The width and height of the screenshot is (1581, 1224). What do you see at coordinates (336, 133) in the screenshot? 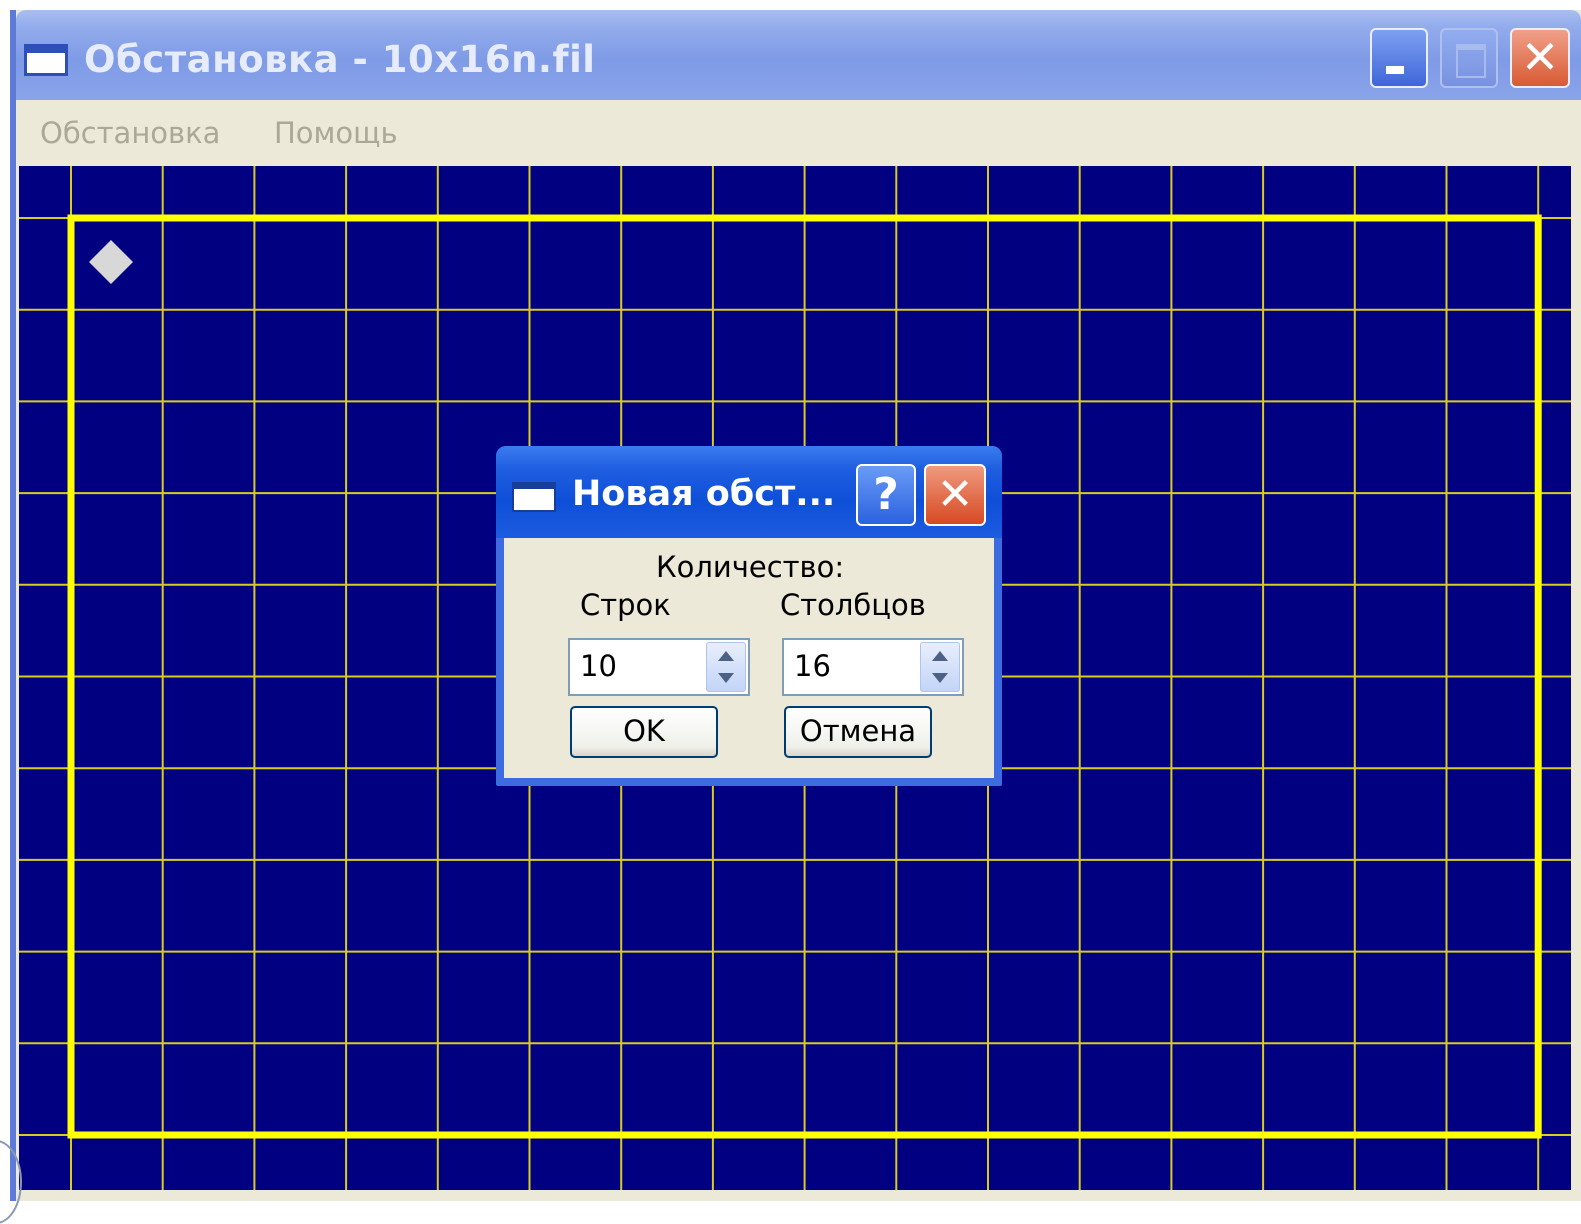
I see `menu-item-help: Помощь` at bounding box center [336, 133].